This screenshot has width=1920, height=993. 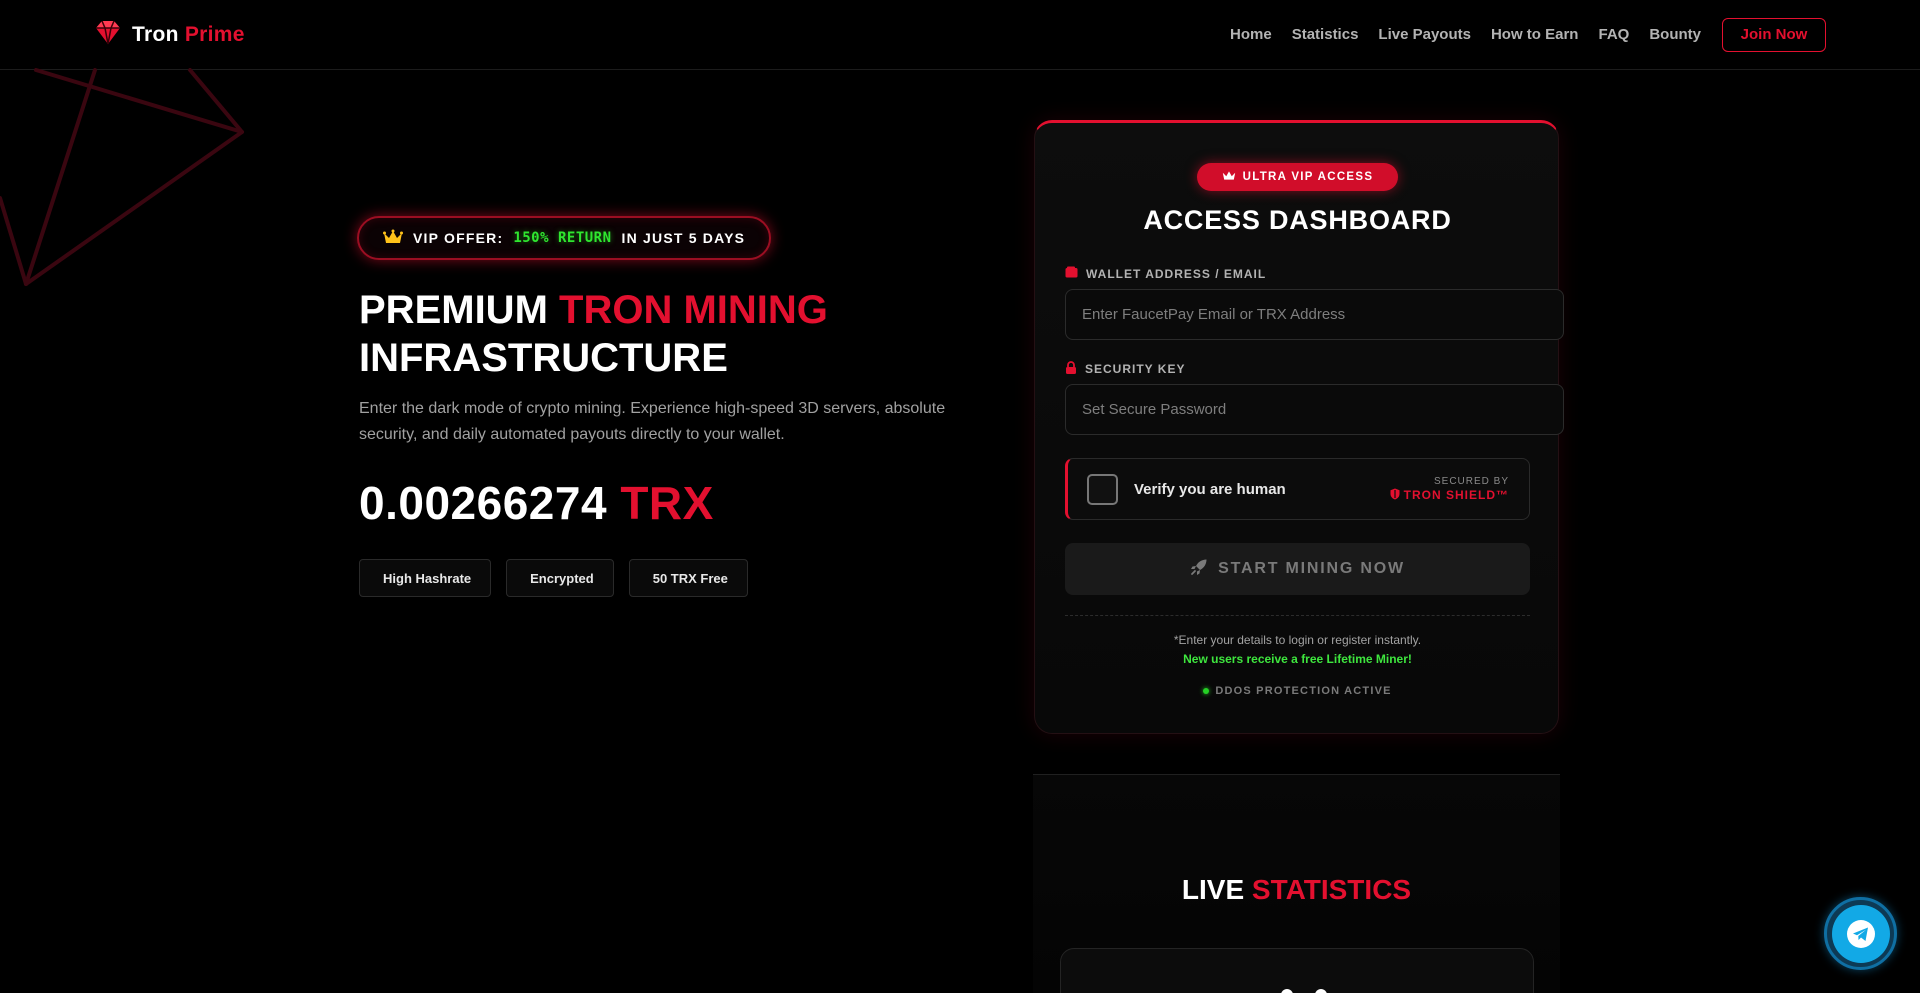 What do you see at coordinates (693, 310) in the screenshot?
I see `hero-title-accent: TRON MINING` at bounding box center [693, 310].